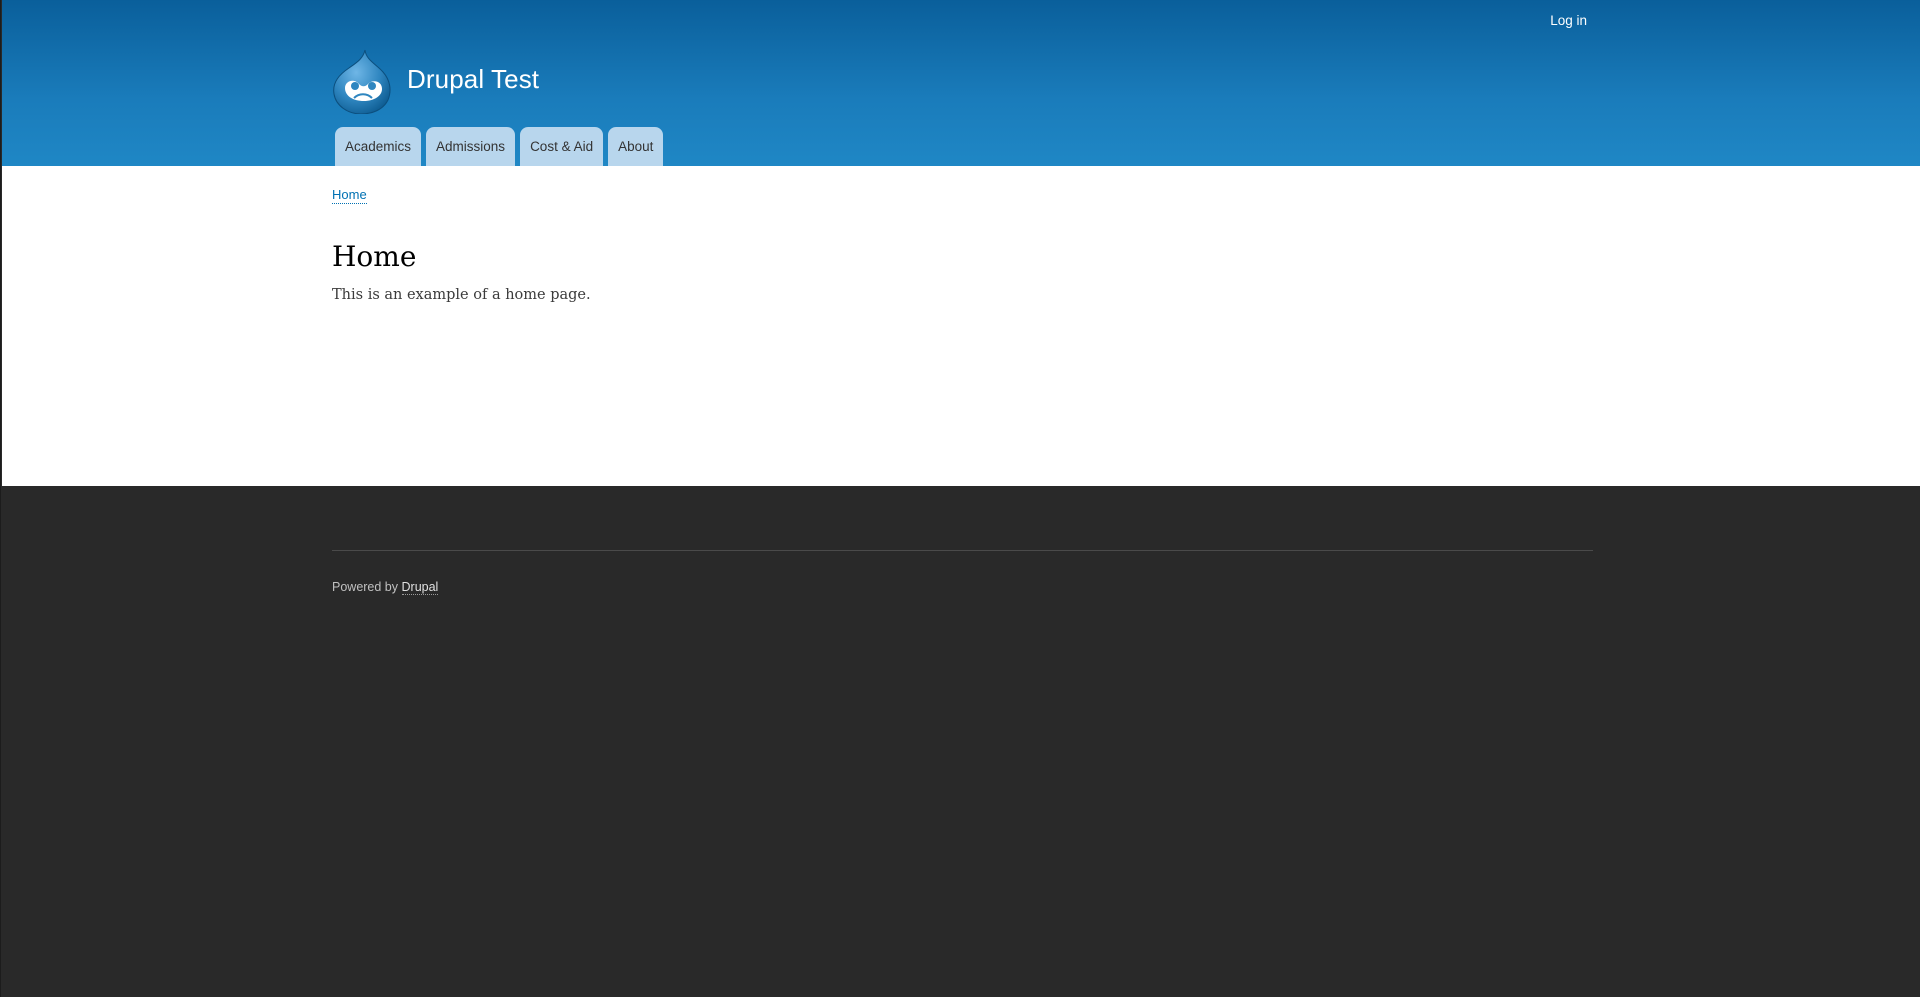 This screenshot has width=1920, height=997. I want to click on site-logo, so click(362, 81).